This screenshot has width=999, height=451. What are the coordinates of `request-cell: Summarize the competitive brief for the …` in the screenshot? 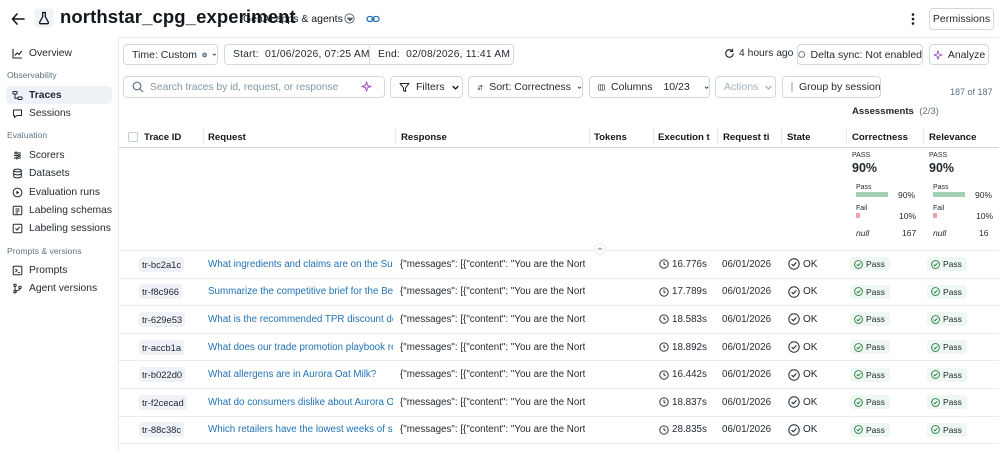 It's located at (300, 292).